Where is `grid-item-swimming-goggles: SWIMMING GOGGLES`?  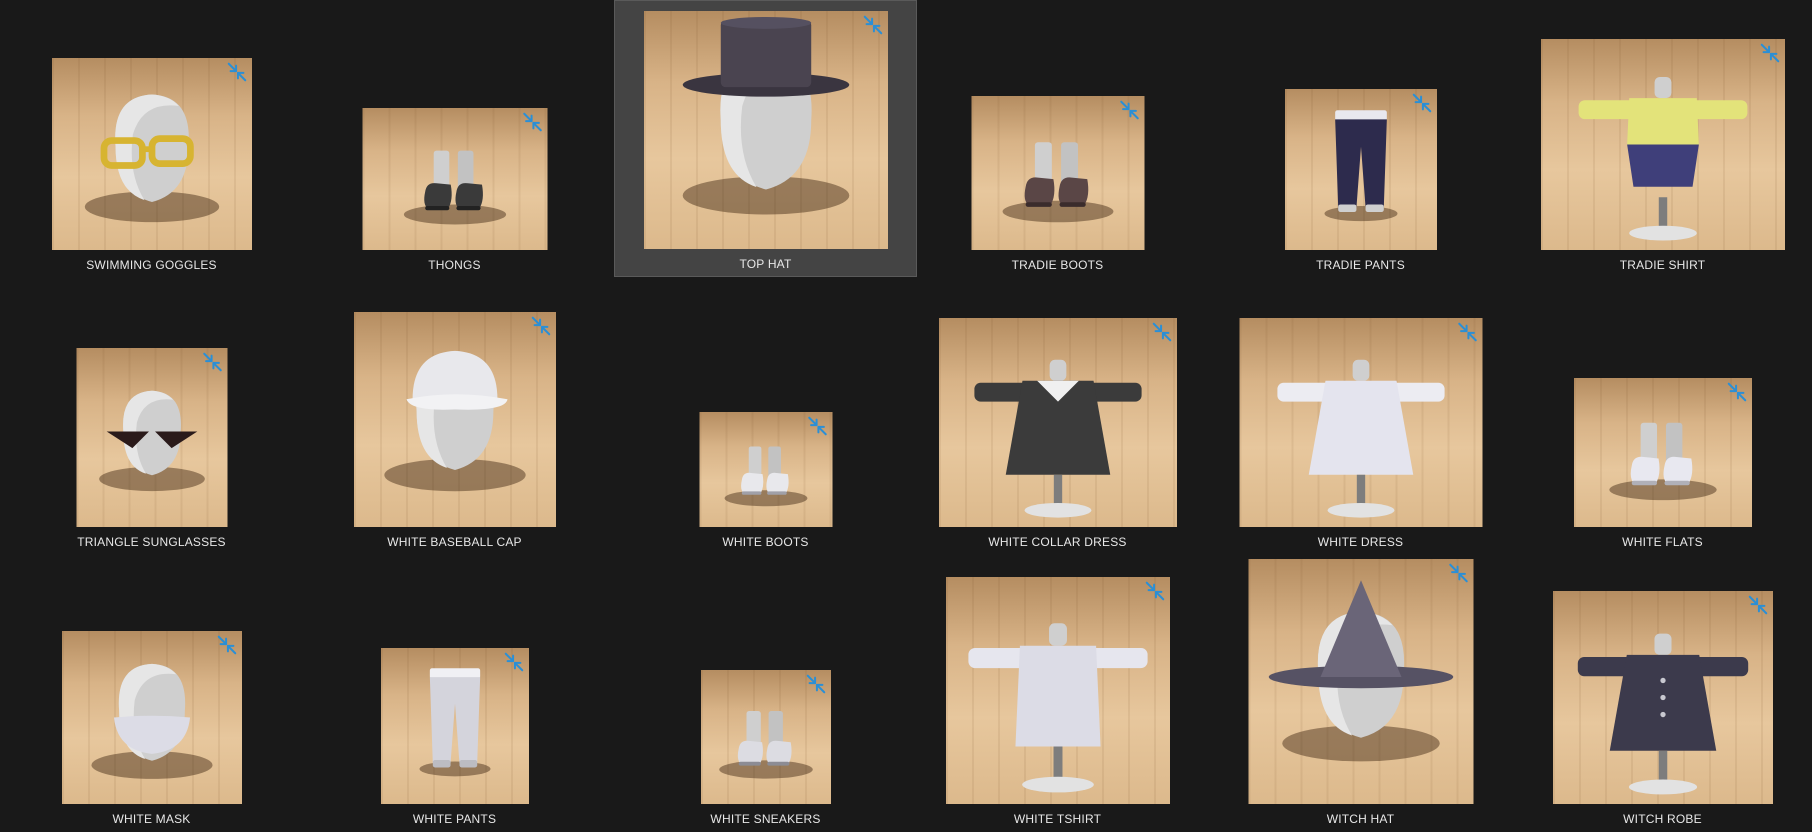
grid-item-swimming-goggles: SWIMMING GOGGLES is located at coordinates (151, 138).